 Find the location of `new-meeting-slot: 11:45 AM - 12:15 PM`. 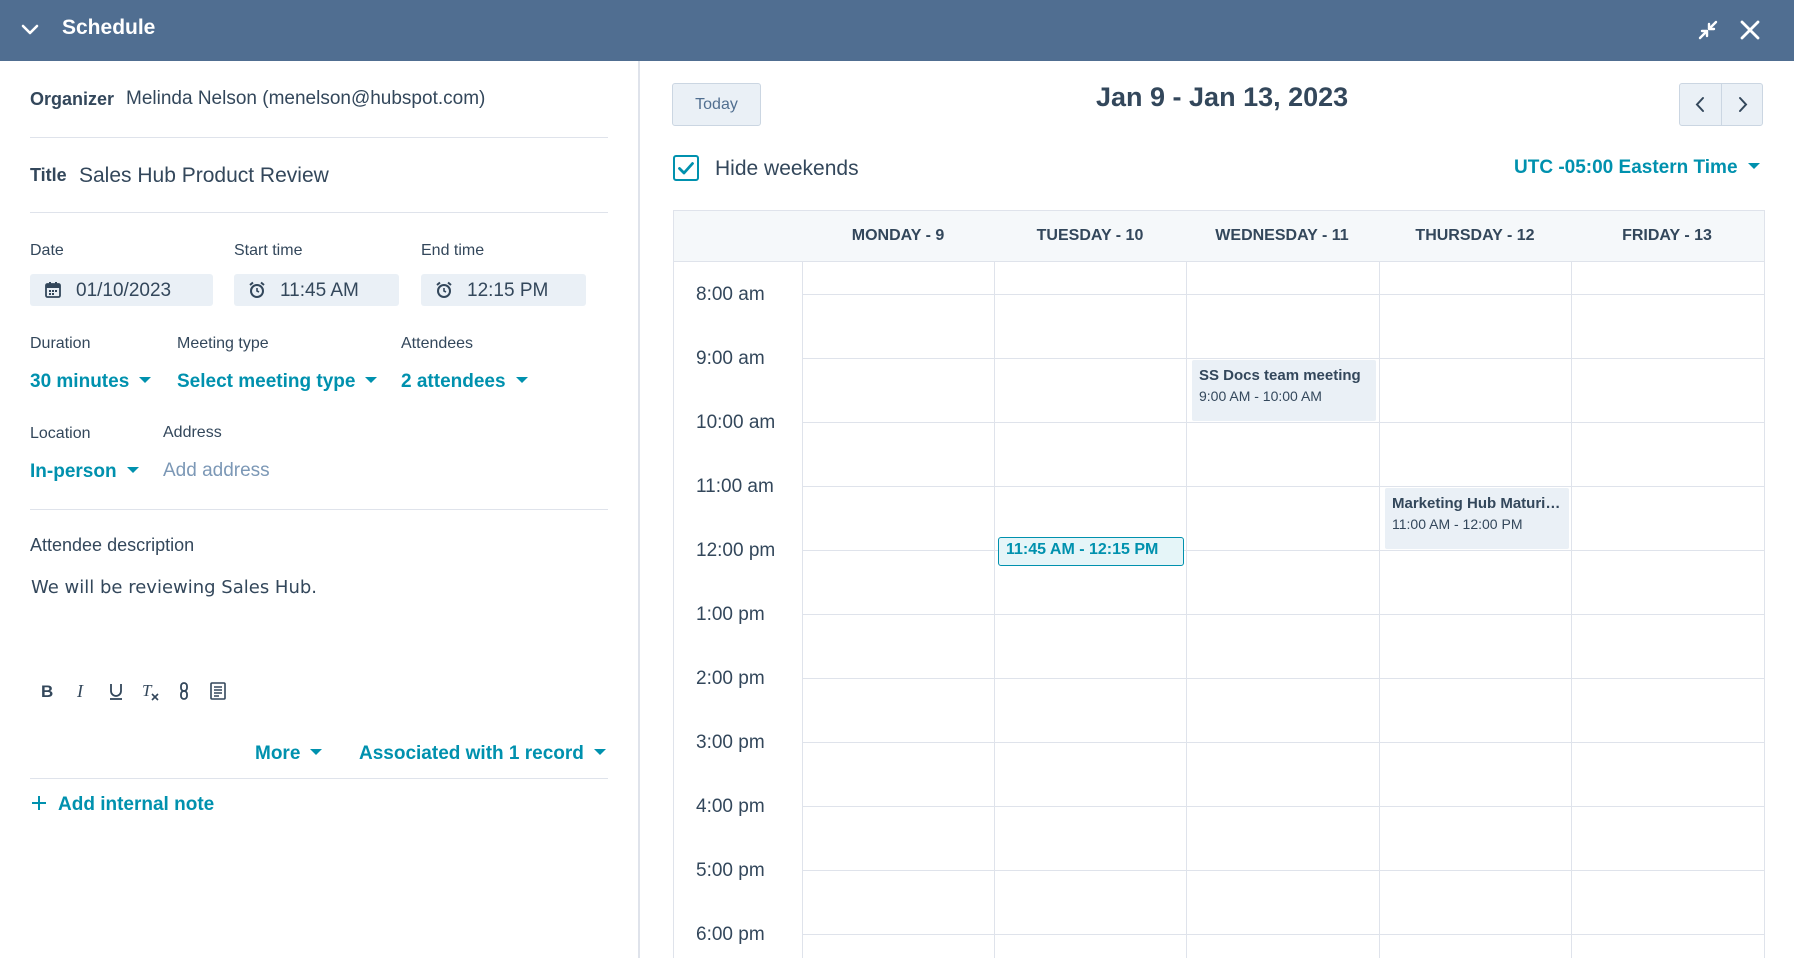

new-meeting-slot: 11:45 AM - 12:15 PM is located at coordinates (1091, 551).